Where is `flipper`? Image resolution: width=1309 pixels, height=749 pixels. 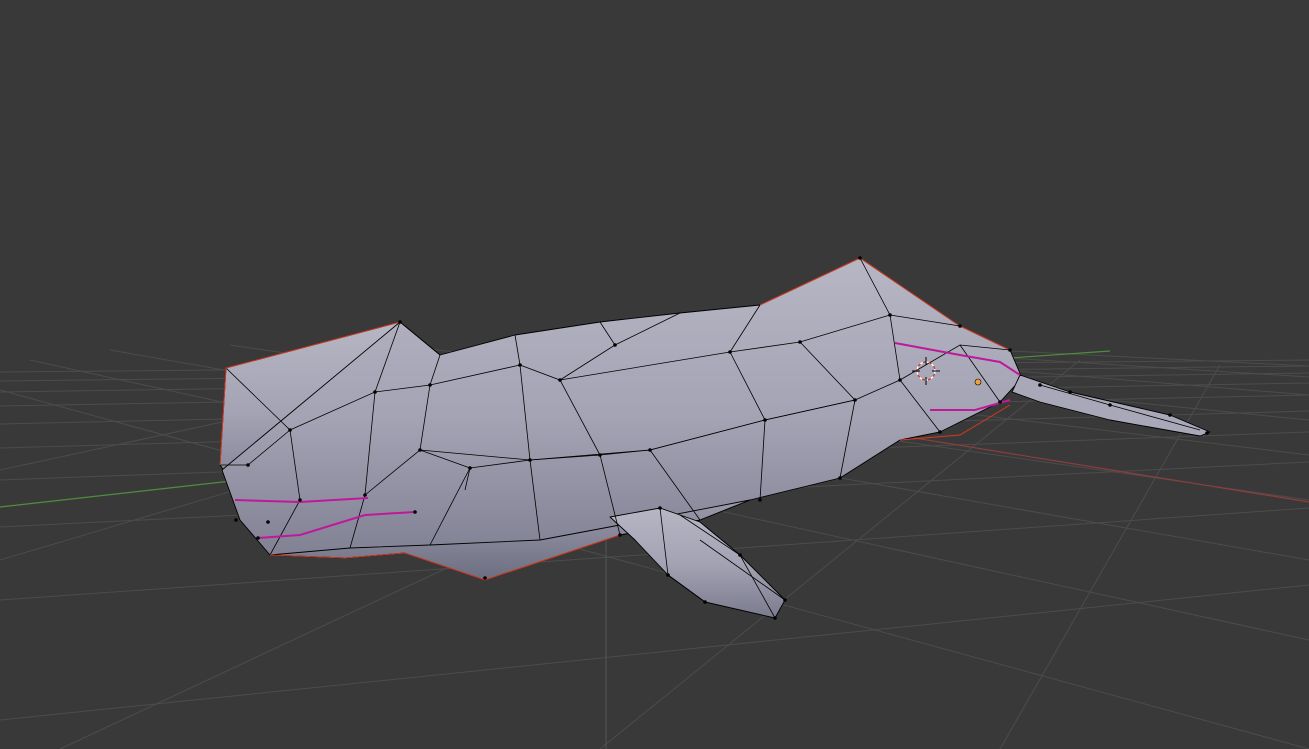
flipper is located at coordinates (697, 563).